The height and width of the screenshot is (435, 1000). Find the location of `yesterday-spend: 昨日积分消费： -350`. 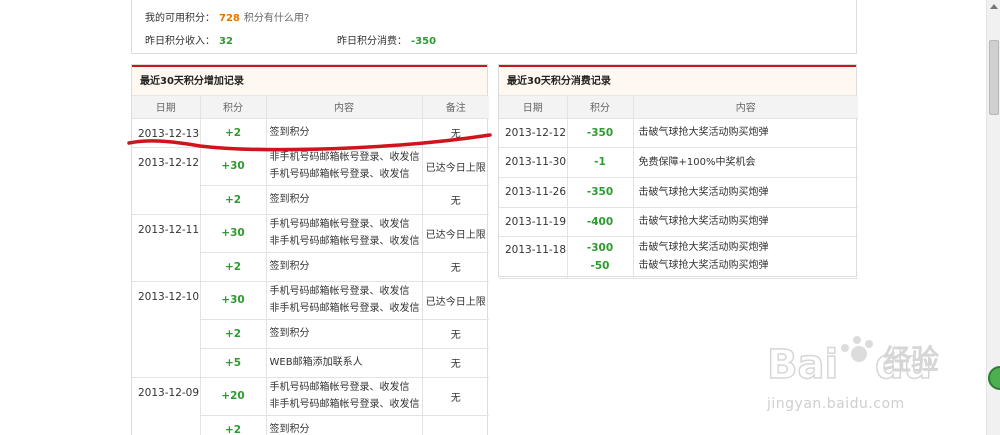

yesterday-spend: 昨日积分消费： -350 is located at coordinates (386, 39).